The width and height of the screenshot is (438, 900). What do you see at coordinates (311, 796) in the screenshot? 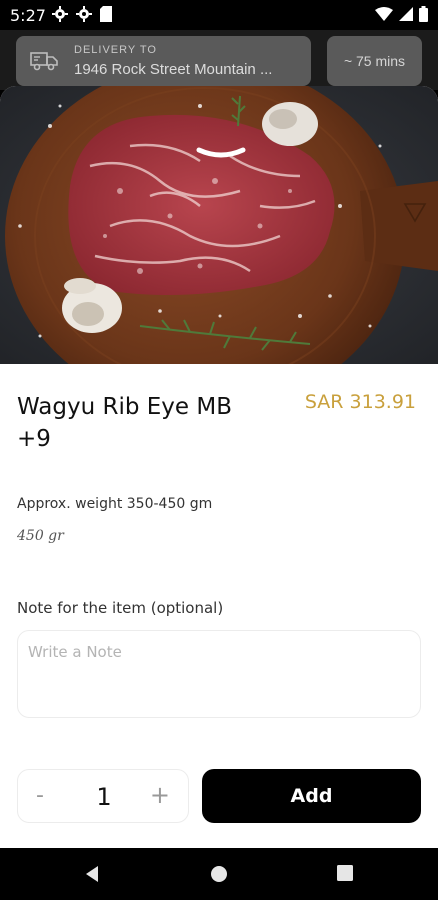
I see `add-button: Add` at bounding box center [311, 796].